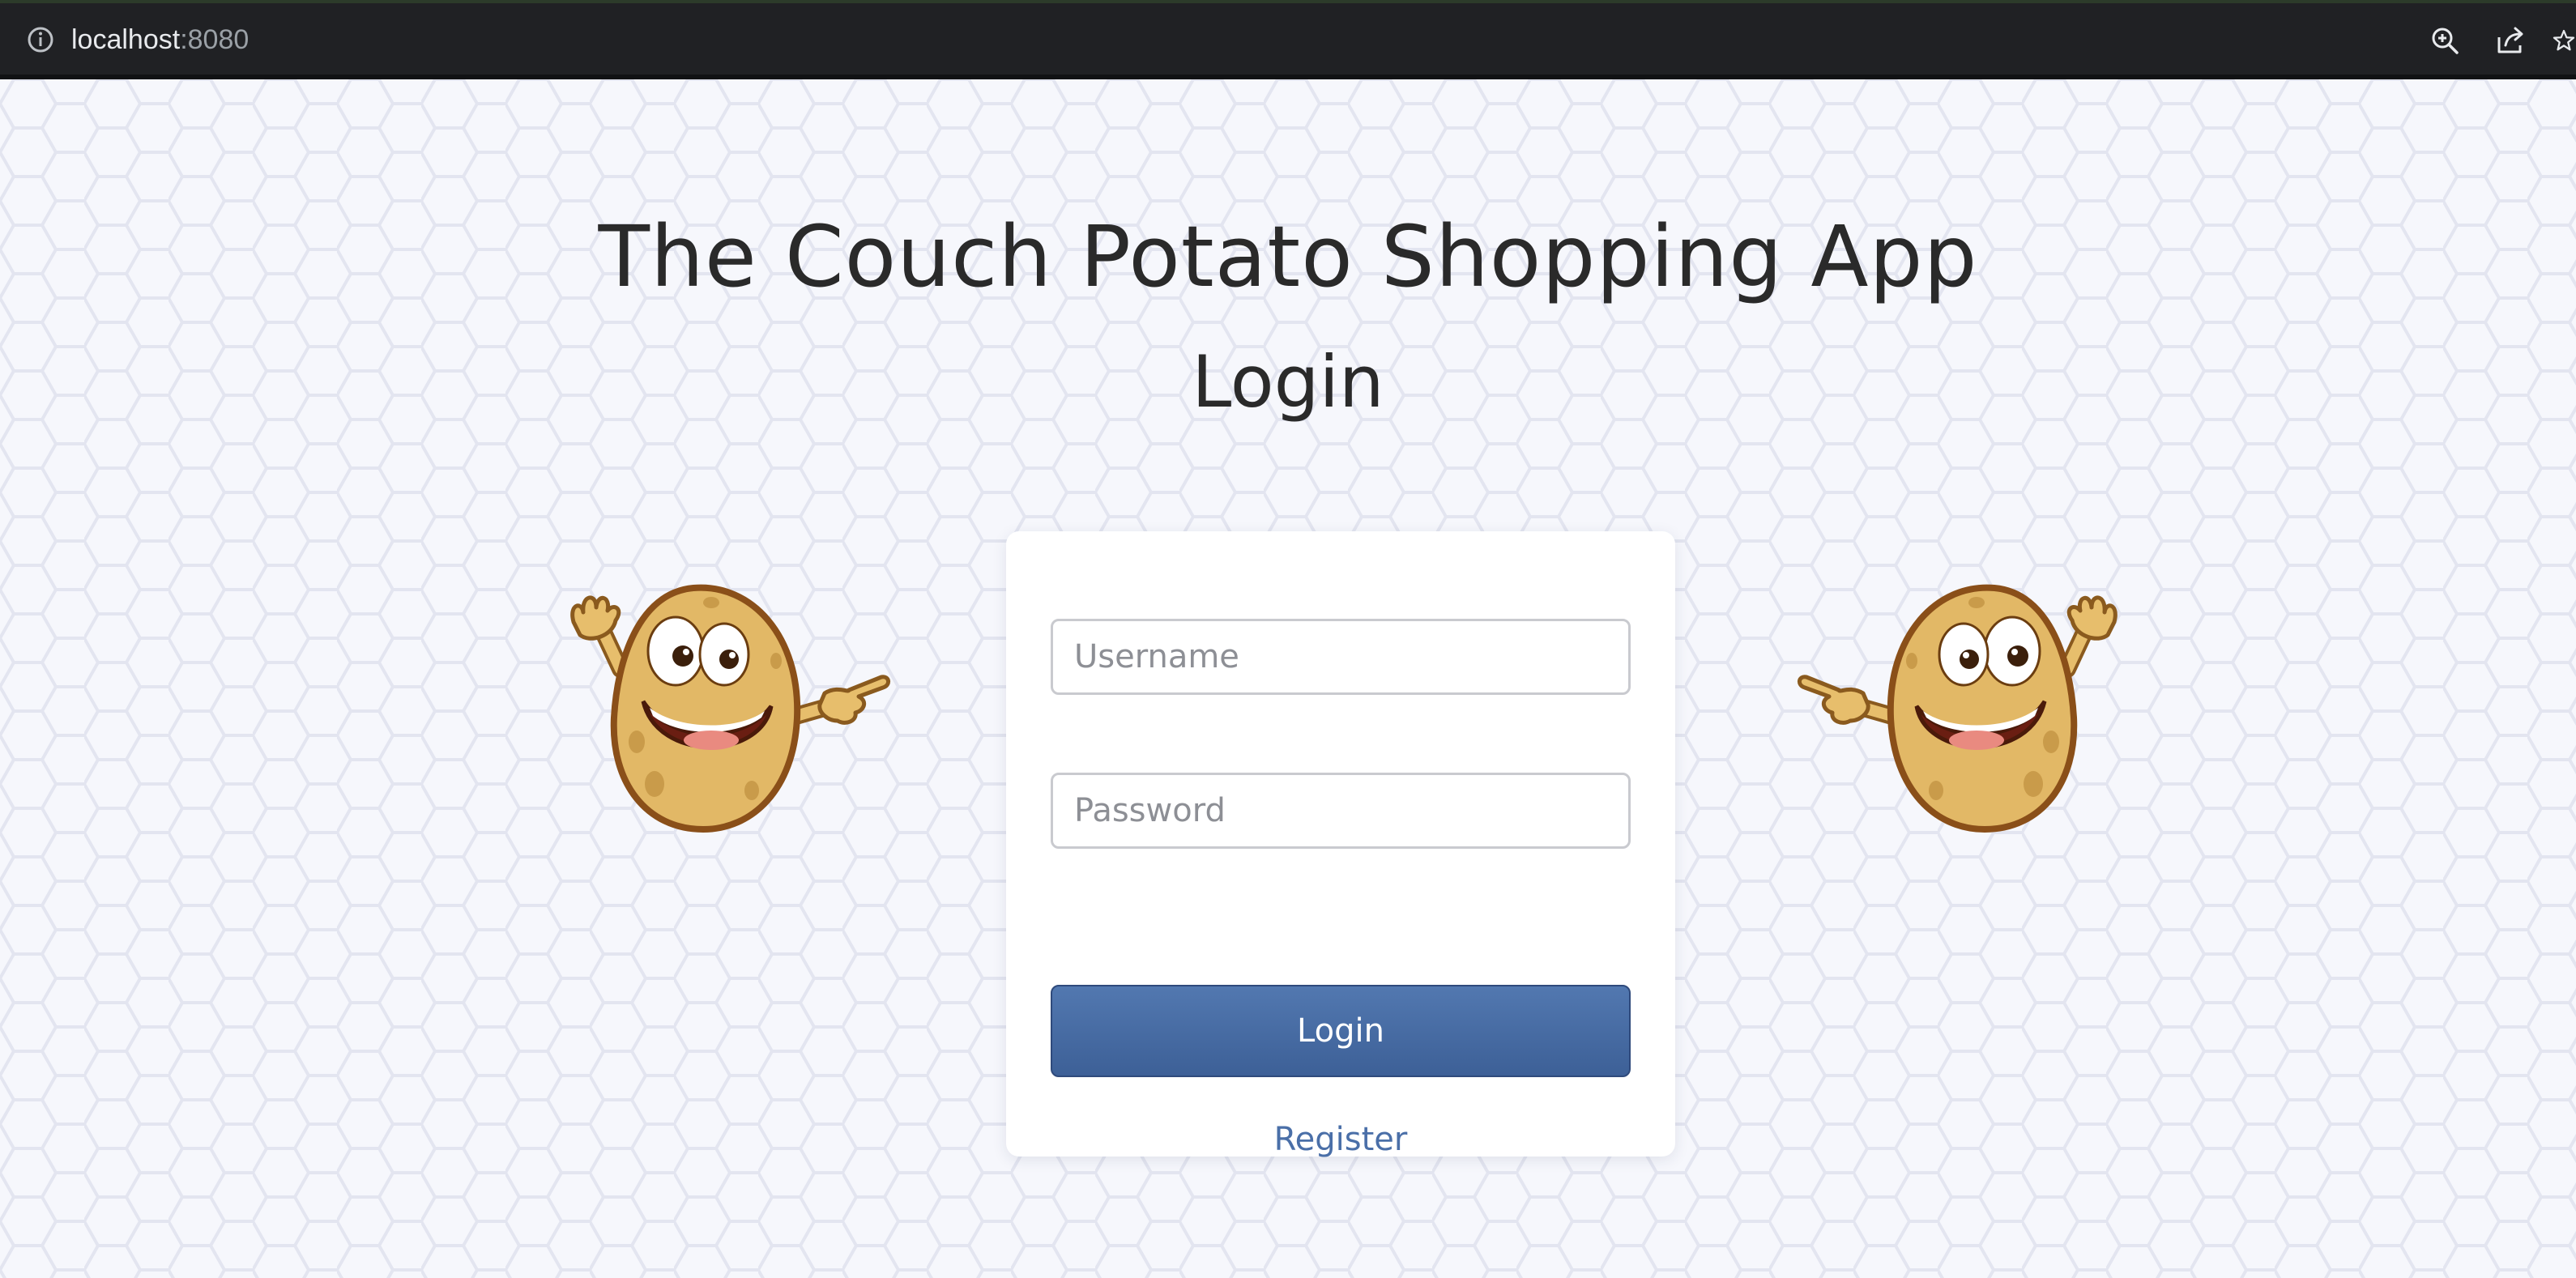 Image resolution: width=2576 pixels, height=1278 pixels. What do you see at coordinates (41, 39) in the screenshot?
I see `info-icon` at bounding box center [41, 39].